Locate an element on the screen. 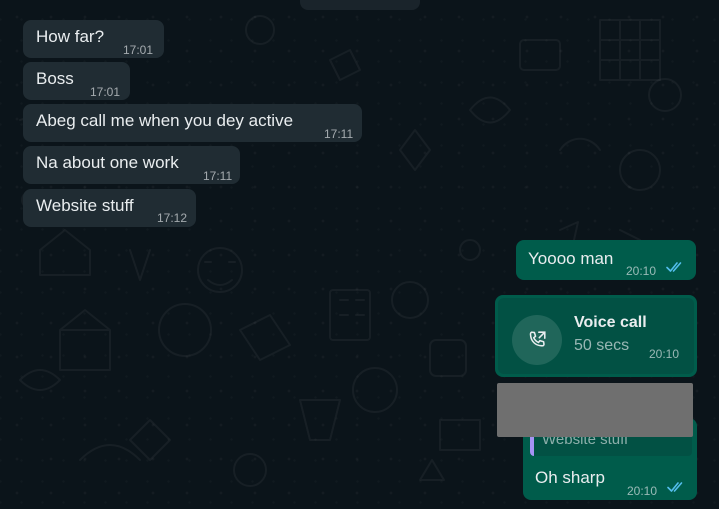  outgoing-call-icon is located at coordinates (537, 340).